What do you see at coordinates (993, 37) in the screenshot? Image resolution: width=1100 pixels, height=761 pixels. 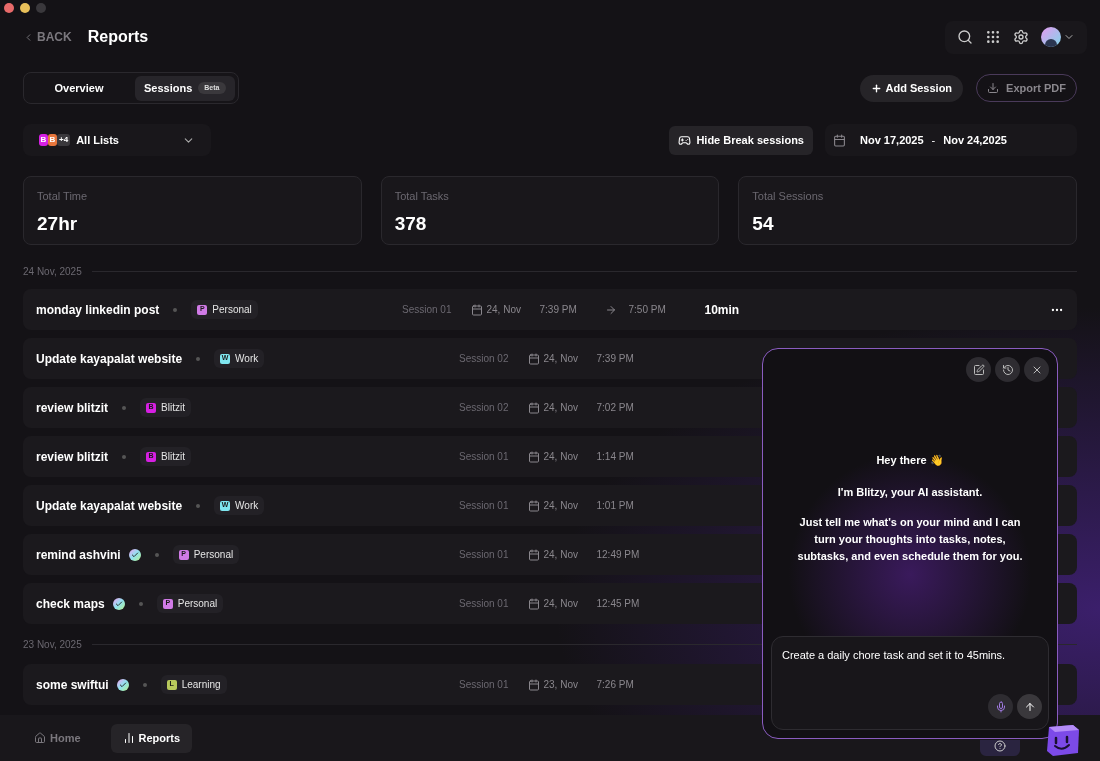 I see `apps-grid-icon` at bounding box center [993, 37].